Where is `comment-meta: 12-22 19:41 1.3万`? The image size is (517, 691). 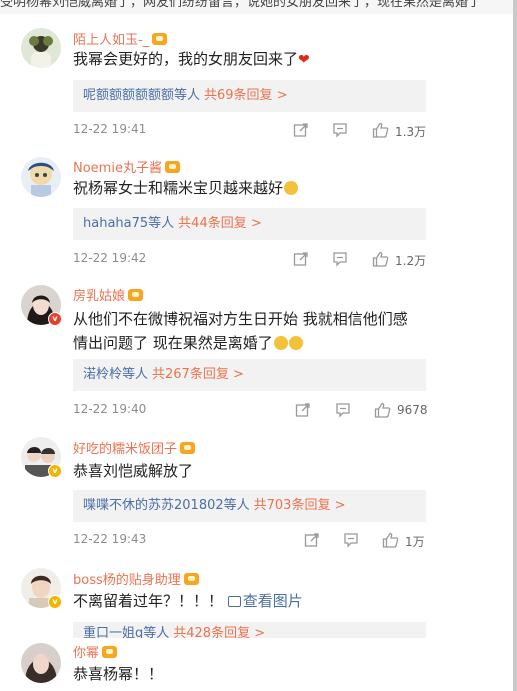 comment-meta: 12-22 19:41 1.3万 is located at coordinates (250, 131).